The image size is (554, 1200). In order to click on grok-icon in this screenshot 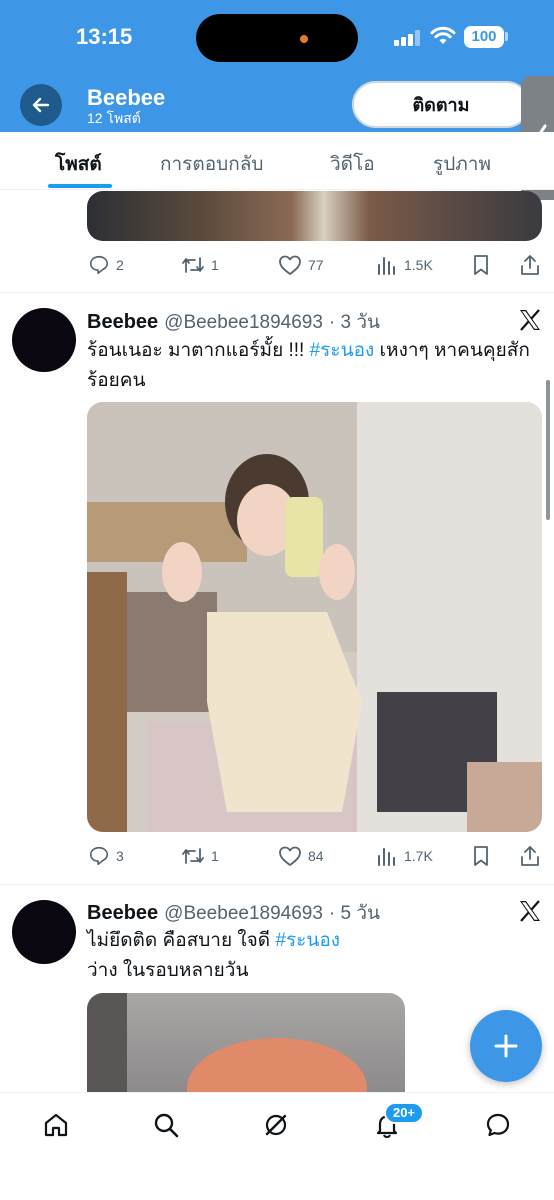, I will do `click(276, 1125)`.